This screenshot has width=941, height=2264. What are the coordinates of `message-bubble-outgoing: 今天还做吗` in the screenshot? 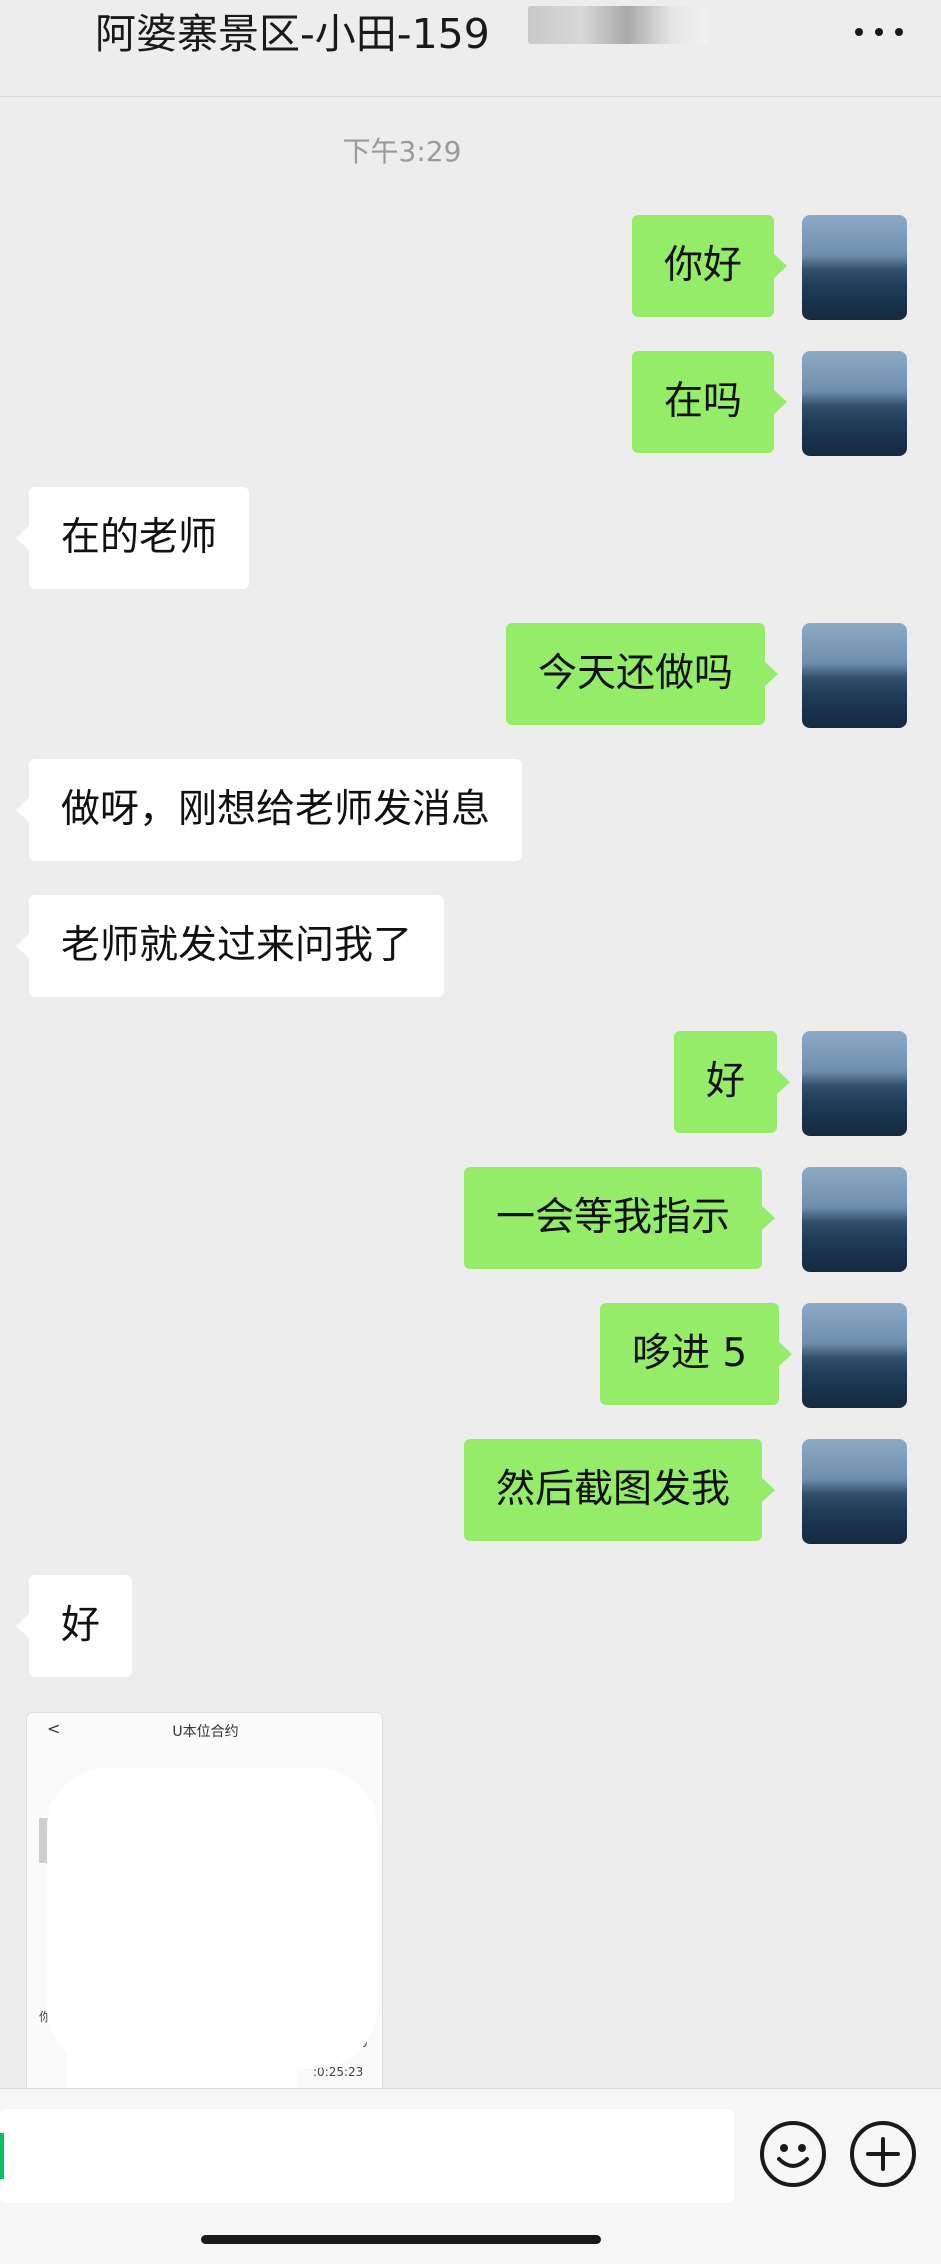 It's located at (642, 674).